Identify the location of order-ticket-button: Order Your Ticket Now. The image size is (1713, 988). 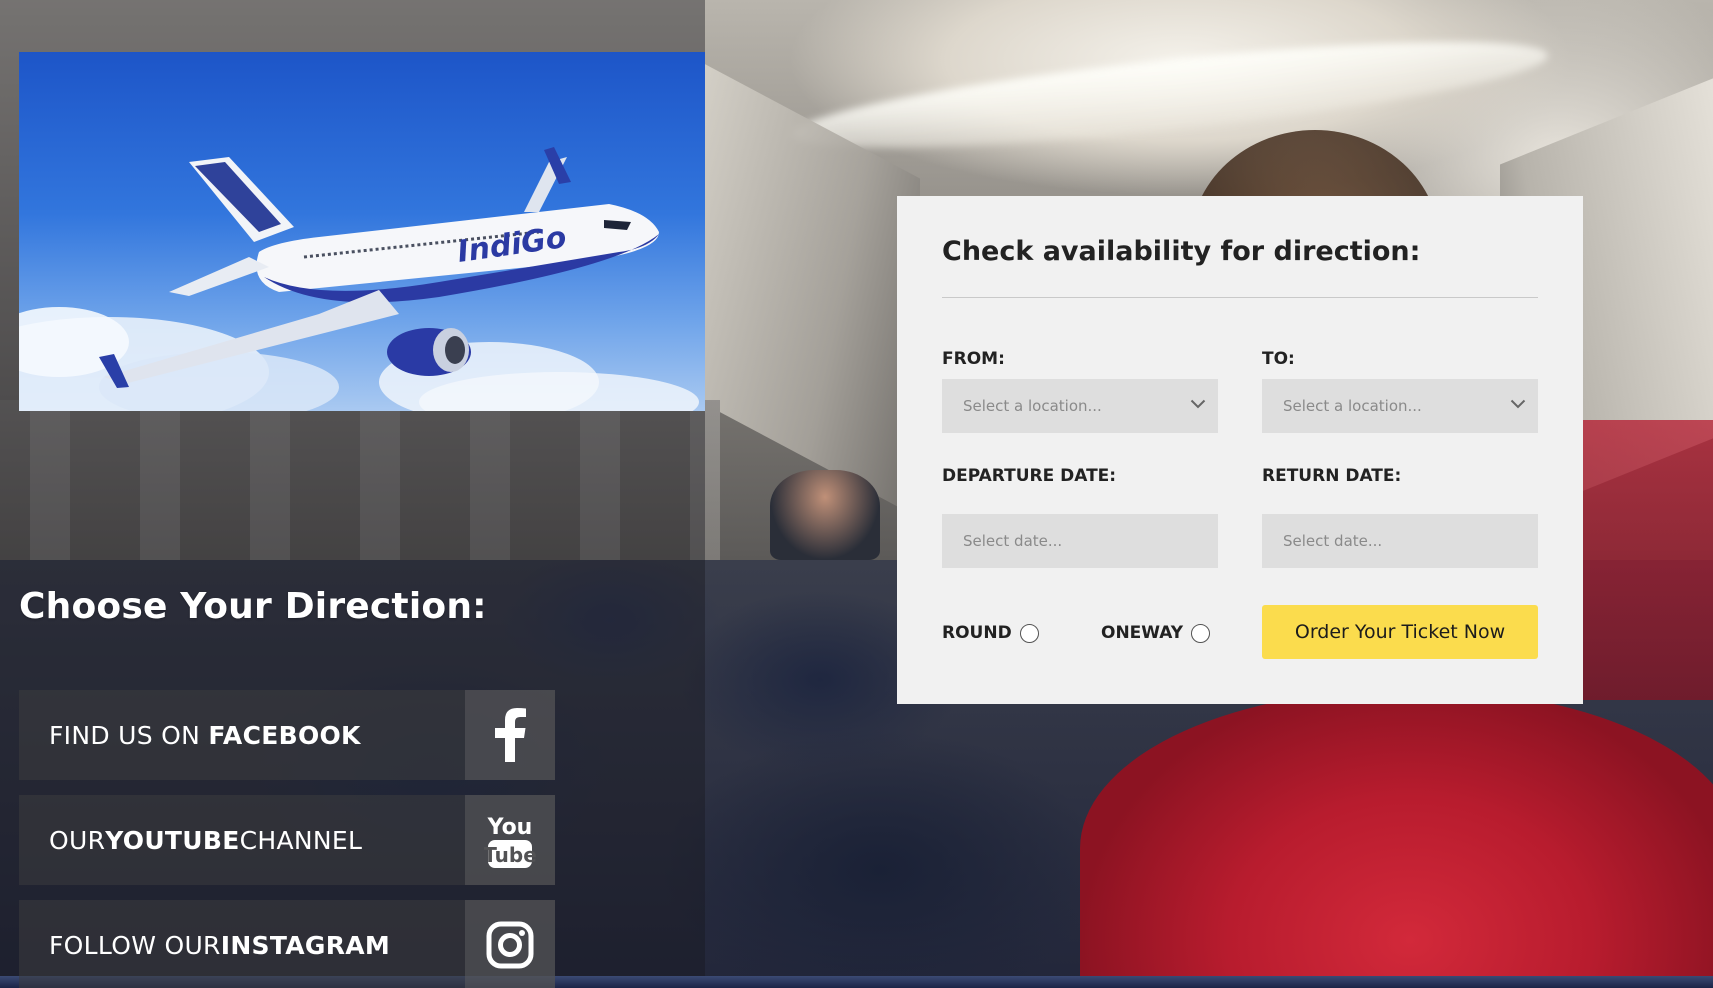
(1400, 632).